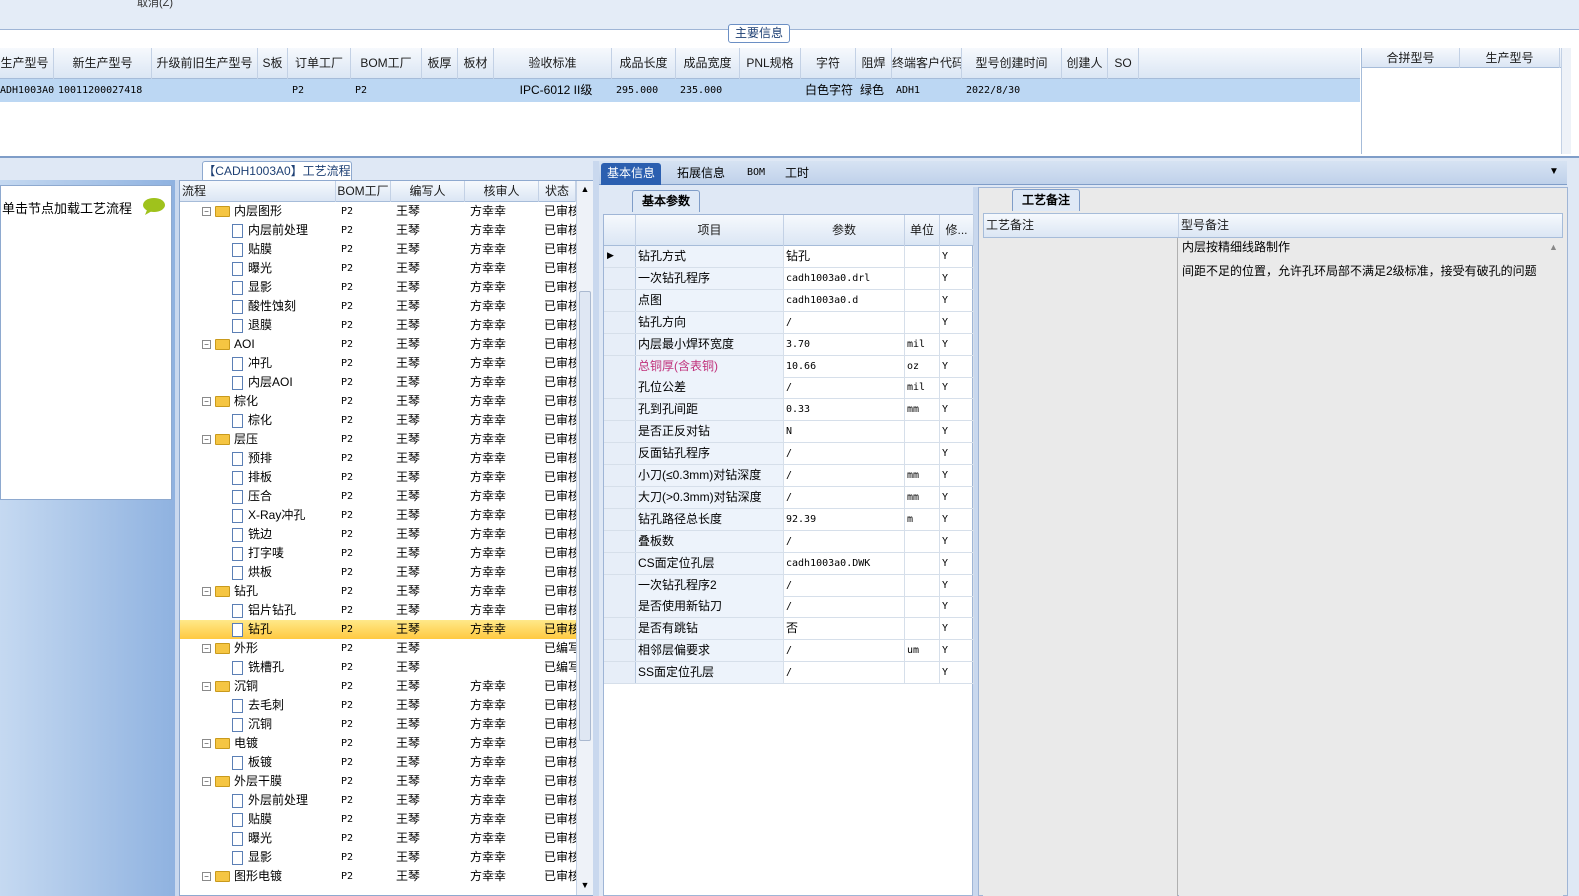 This screenshot has width=1579, height=896. What do you see at coordinates (205, 63) in the screenshot?
I see `main-col-header: 升级前旧生产型号` at bounding box center [205, 63].